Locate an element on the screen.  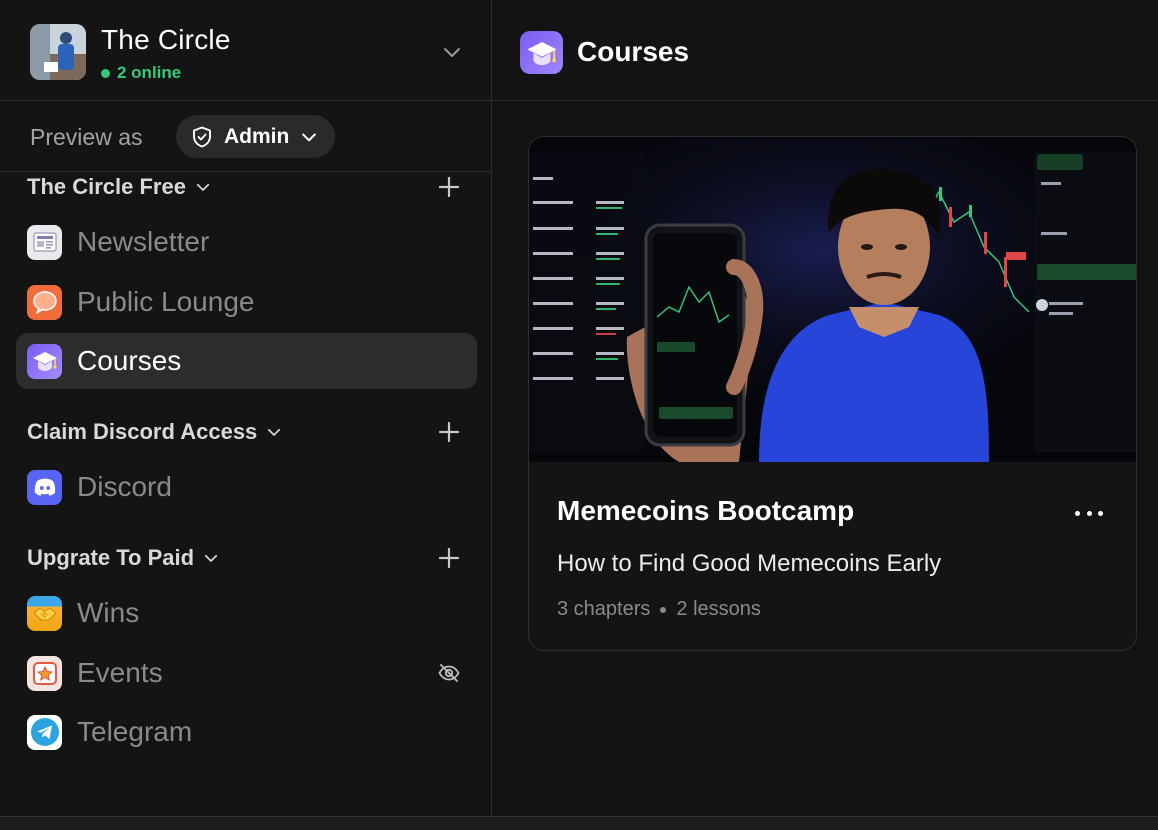
sidebar-item-label: Events is located at coordinates (120, 672).